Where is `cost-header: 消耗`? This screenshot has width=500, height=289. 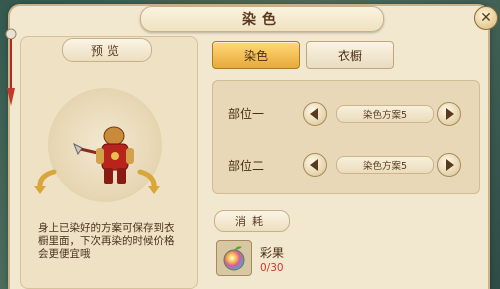 cost-header: 消耗 is located at coordinates (252, 221).